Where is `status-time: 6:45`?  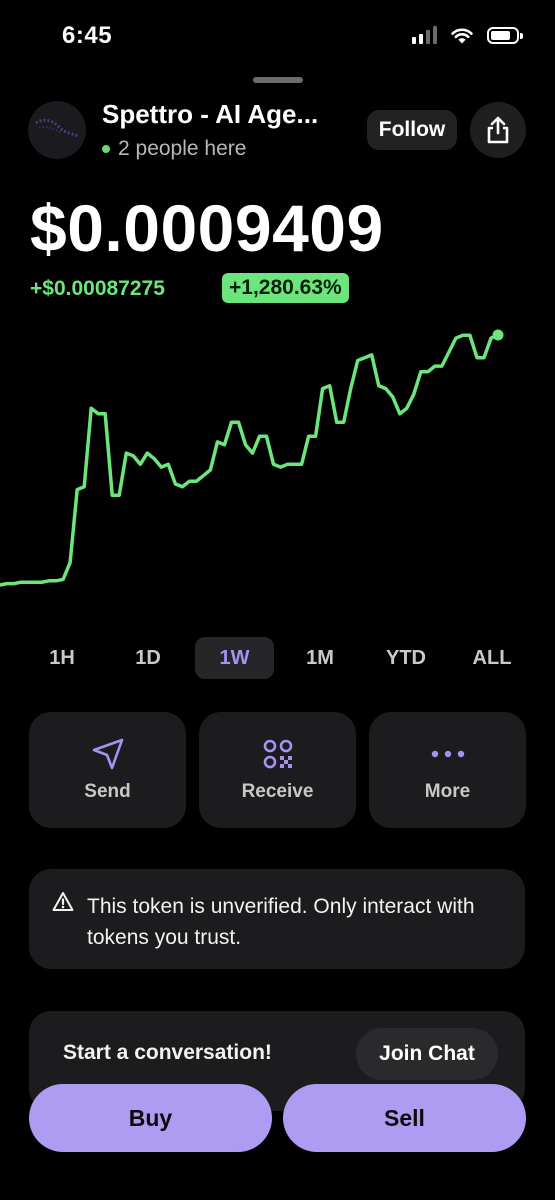
status-time: 6:45 is located at coordinates (87, 35).